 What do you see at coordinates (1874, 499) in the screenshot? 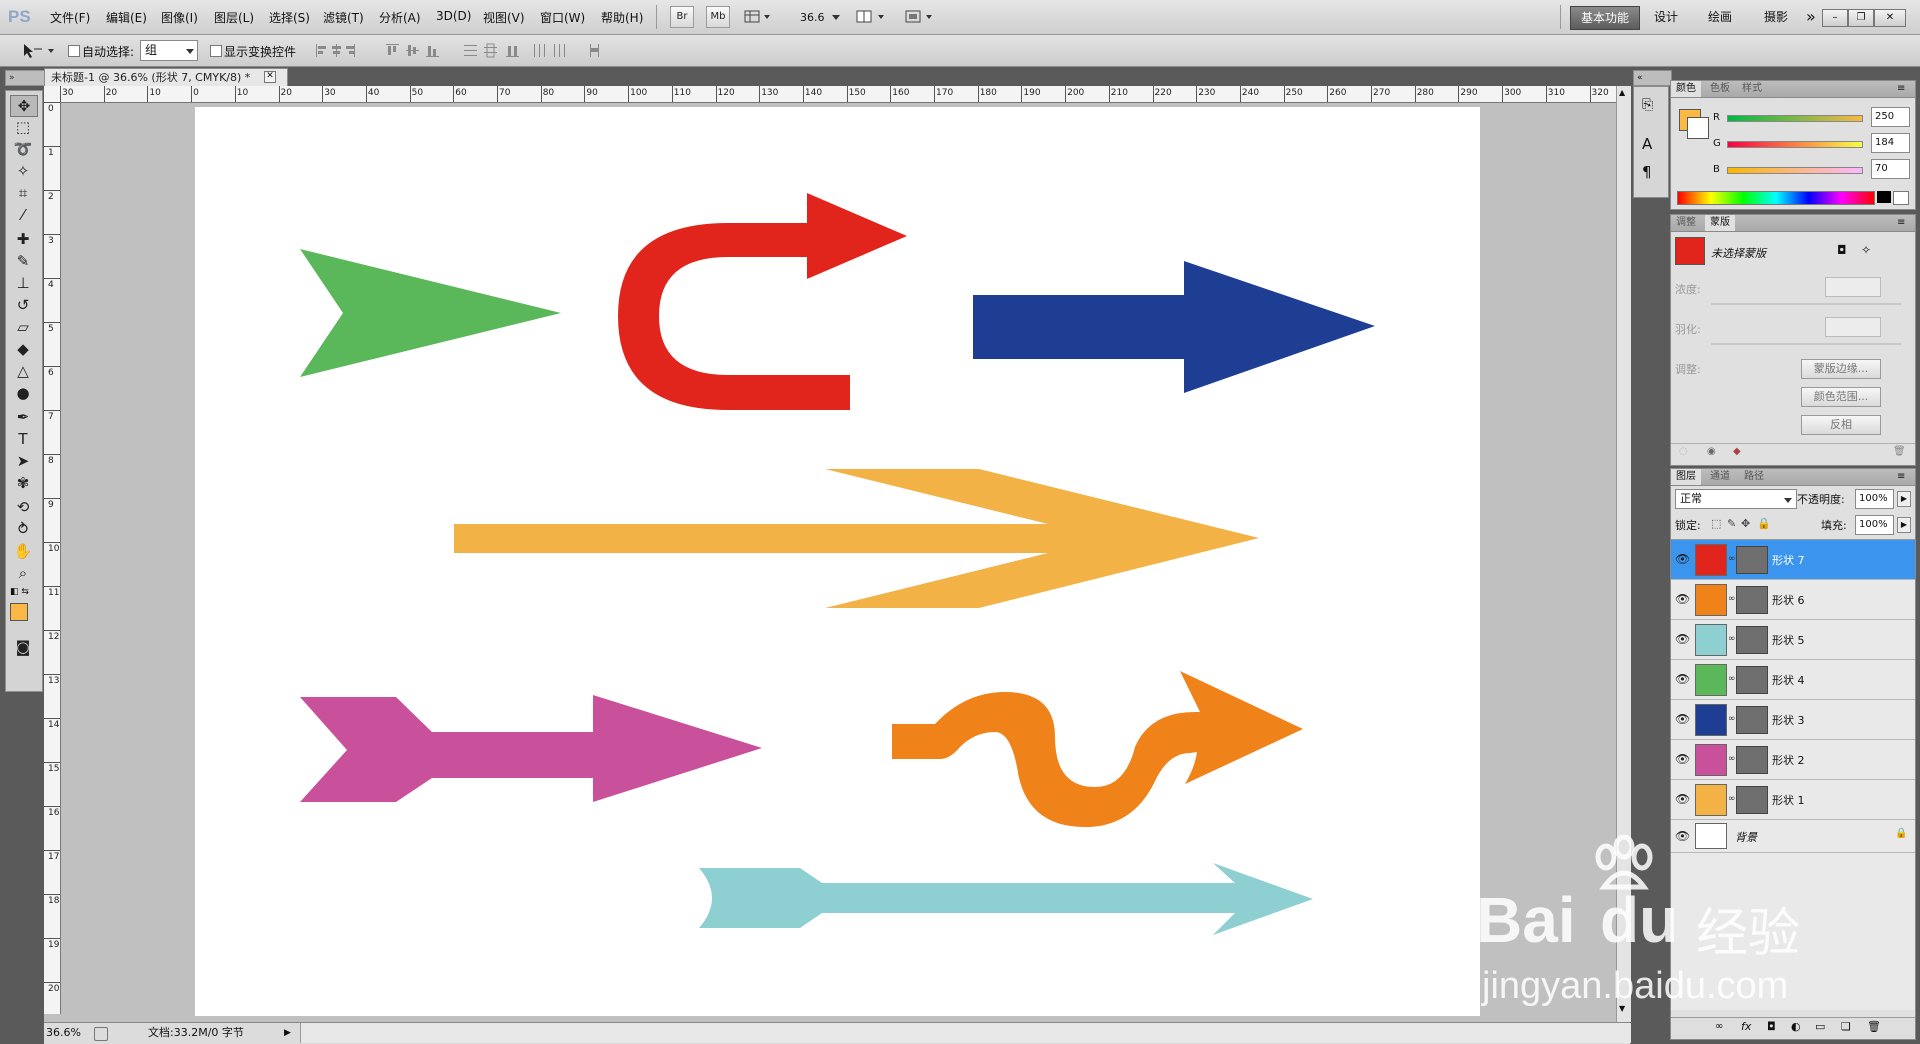
I see `opacity-value: 100%` at bounding box center [1874, 499].